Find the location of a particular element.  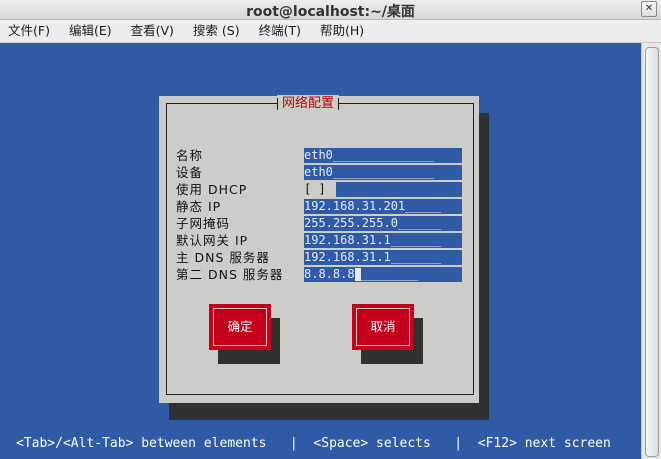

label-device: 设备 is located at coordinates (184, 172).